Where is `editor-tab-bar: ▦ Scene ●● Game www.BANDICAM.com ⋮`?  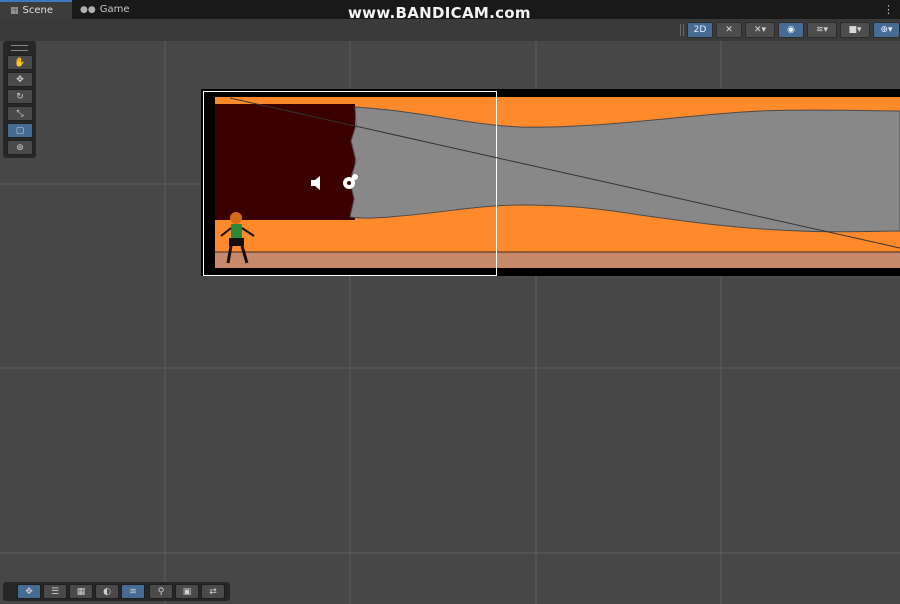
editor-tab-bar: ▦ Scene ●● Game www.BANDICAM.com ⋮ is located at coordinates (450, 11).